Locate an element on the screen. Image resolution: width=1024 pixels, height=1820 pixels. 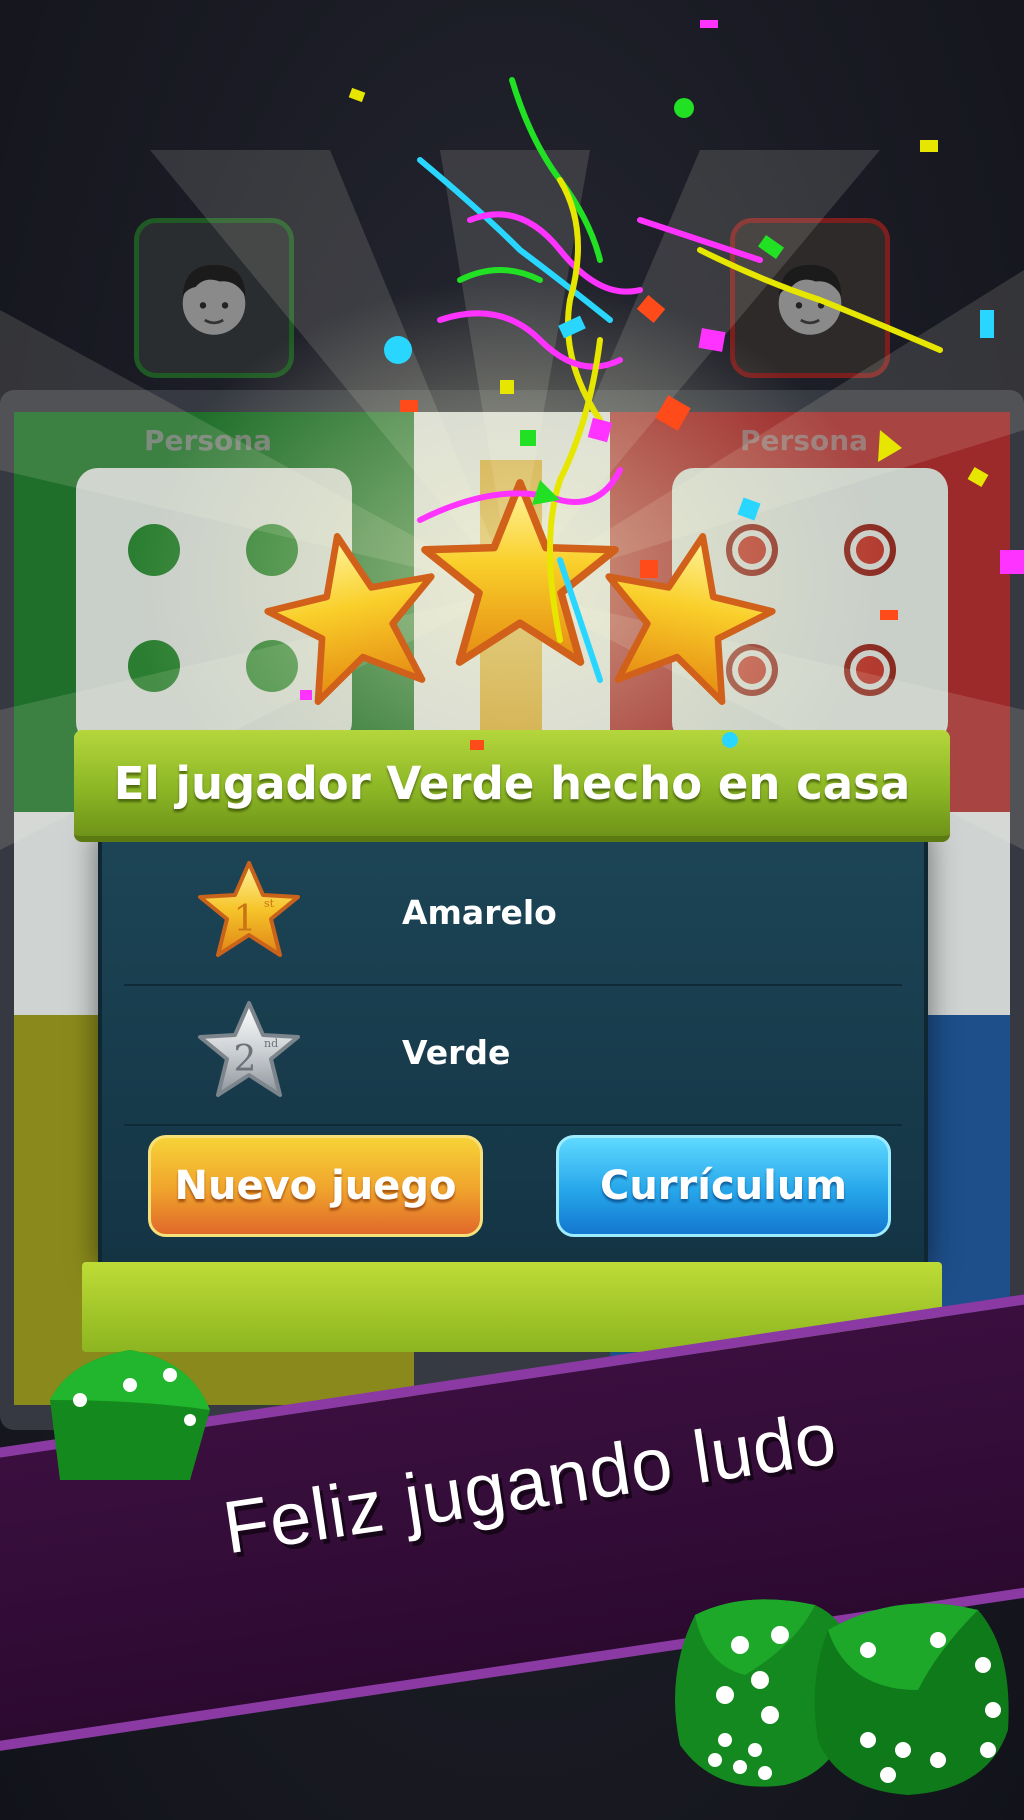
rank-number: 2 is located at coordinates (245, 1059).